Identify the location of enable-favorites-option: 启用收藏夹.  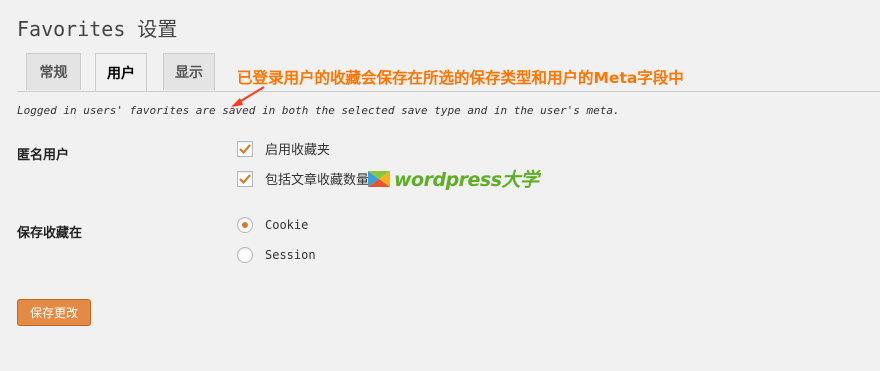
(283, 148).